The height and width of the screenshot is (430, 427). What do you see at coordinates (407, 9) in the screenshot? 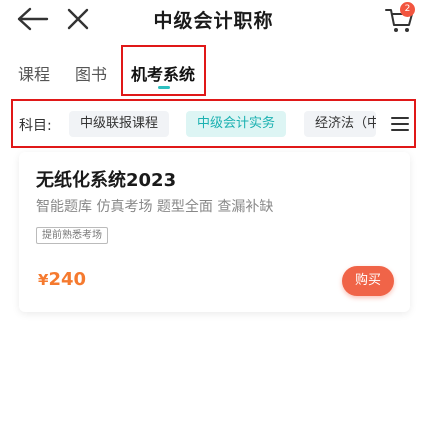
I see `cart-count-badge: 2` at bounding box center [407, 9].